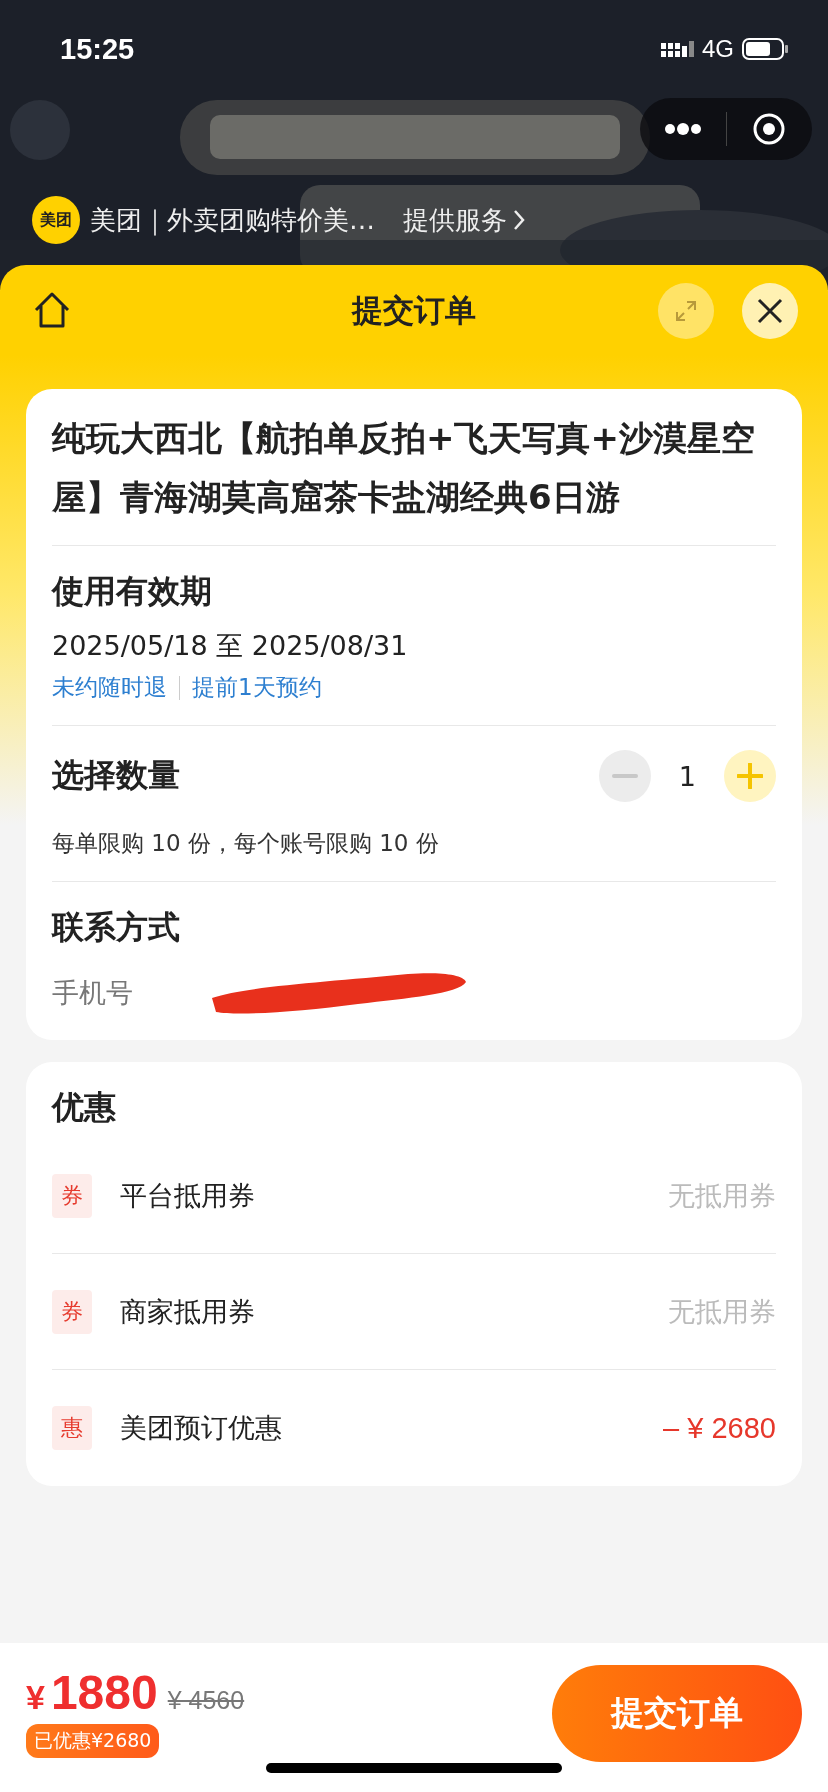 This screenshot has height=1792, width=828. What do you see at coordinates (765, 49) in the screenshot?
I see `battery-icon` at bounding box center [765, 49].